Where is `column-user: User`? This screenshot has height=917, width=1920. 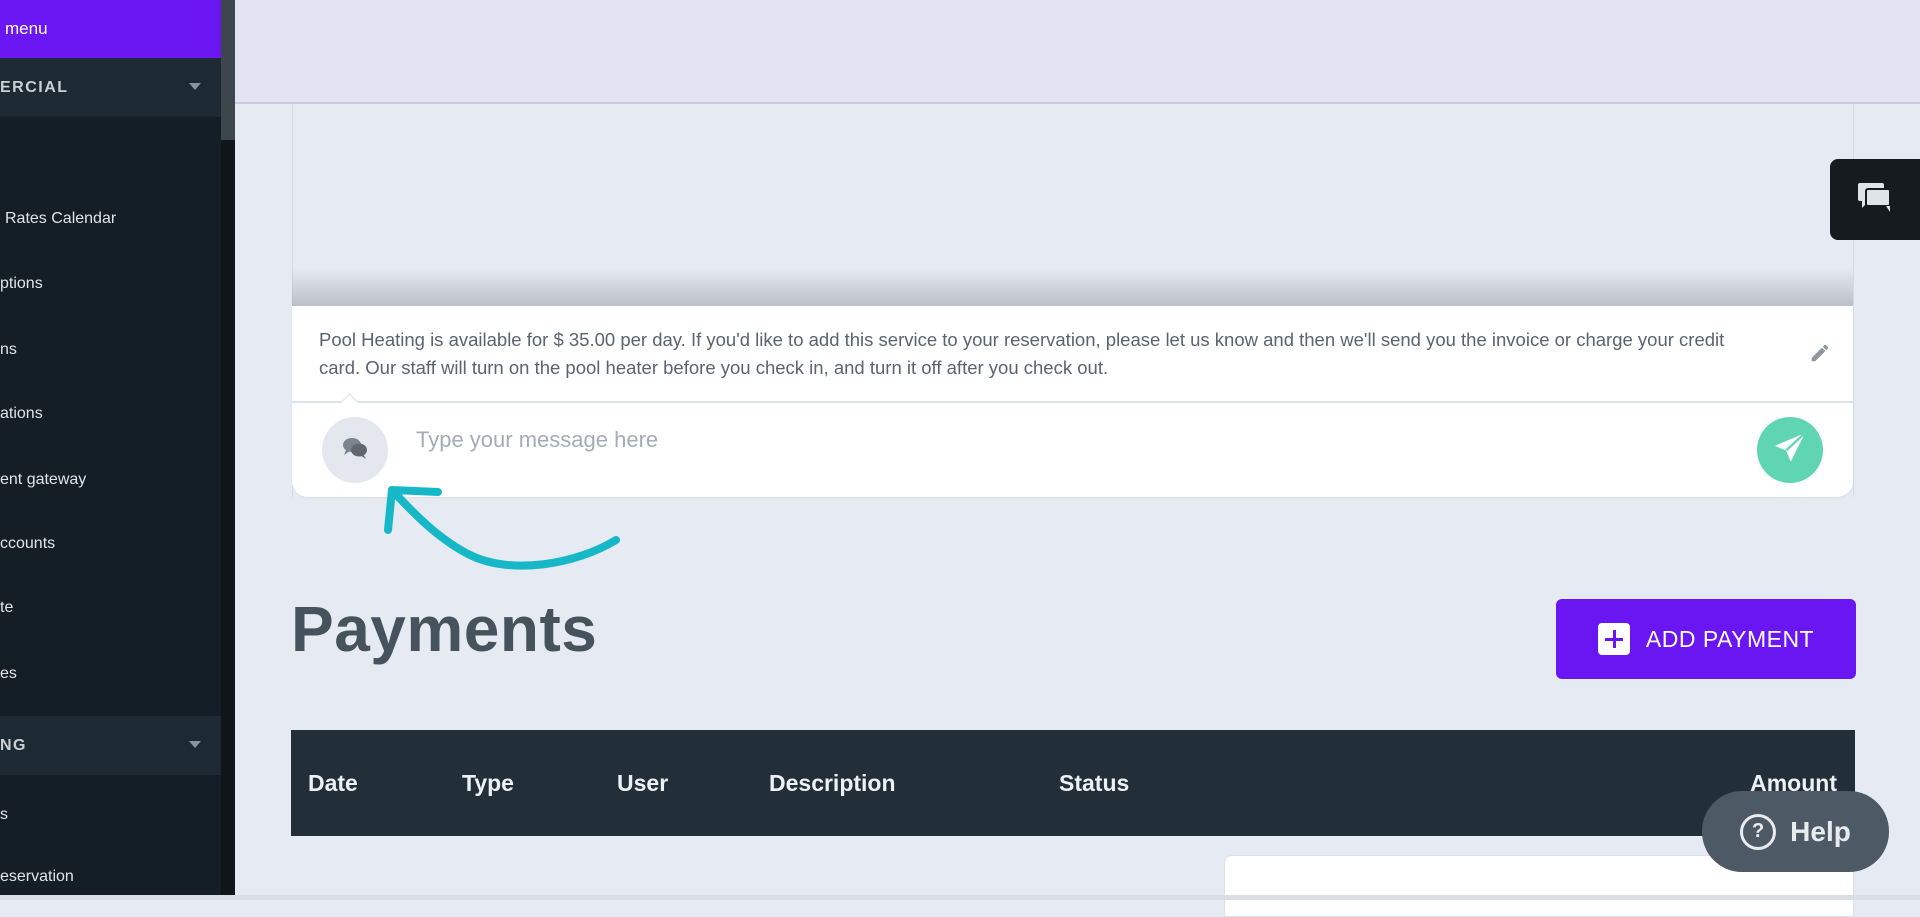
column-user: User is located at coordinates (642, 783).